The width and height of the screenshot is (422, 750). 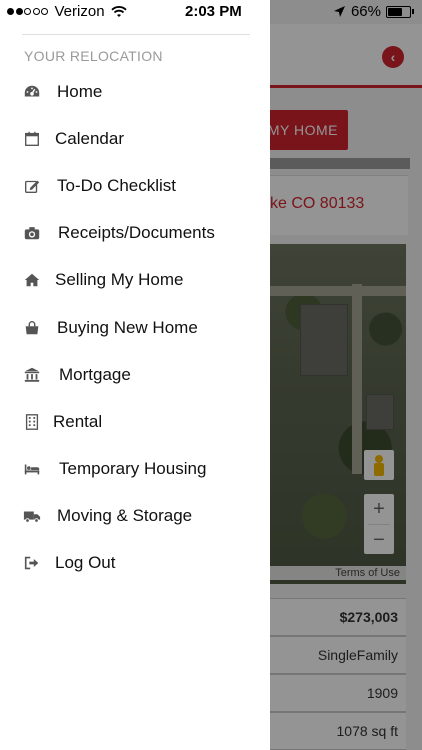 What do you see at coordinates (117, 185) in the screenshot?
I see `menu-item-label: To-Do Checklist` at bounding box center [117, 185].